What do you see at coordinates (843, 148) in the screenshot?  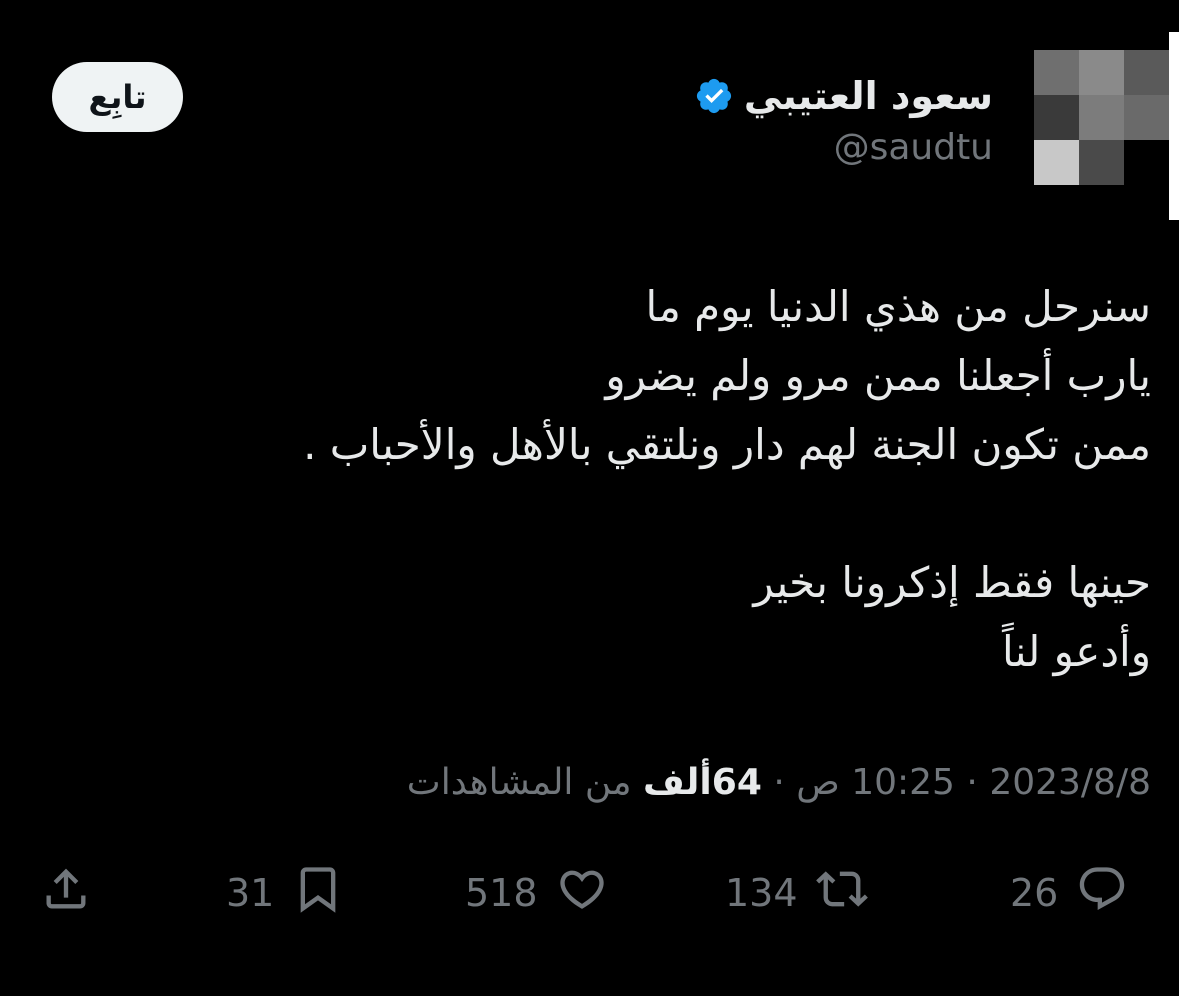 I see `author-handle: @saudtu` at bounding box center [843, 148].